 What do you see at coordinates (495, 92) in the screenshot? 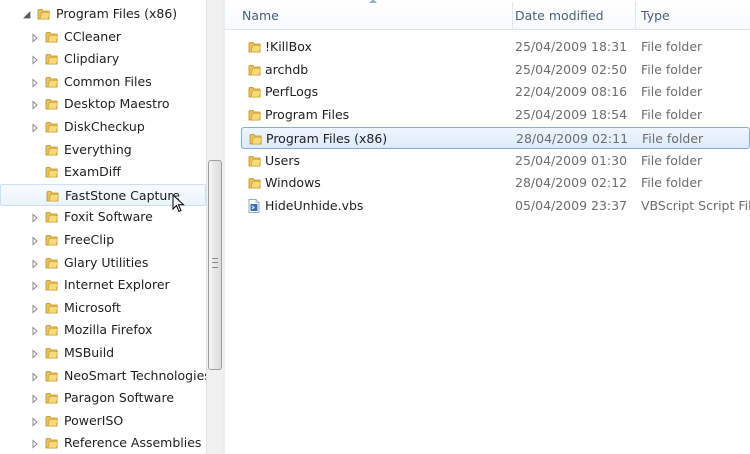
I see `file-row: PerfLogs 22/04/2009 08:16 File folder` at bounding box center [495, 92].